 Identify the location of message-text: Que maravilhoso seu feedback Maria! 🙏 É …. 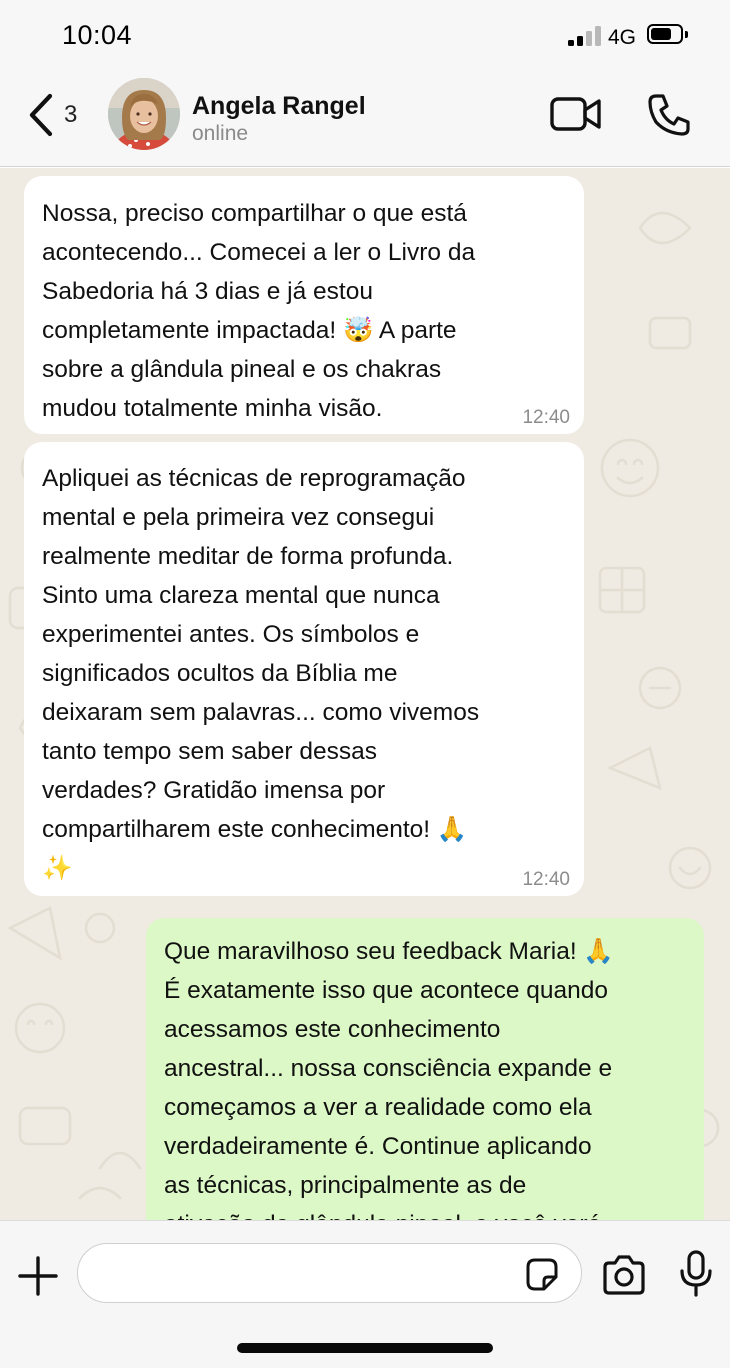
(389, 1079).